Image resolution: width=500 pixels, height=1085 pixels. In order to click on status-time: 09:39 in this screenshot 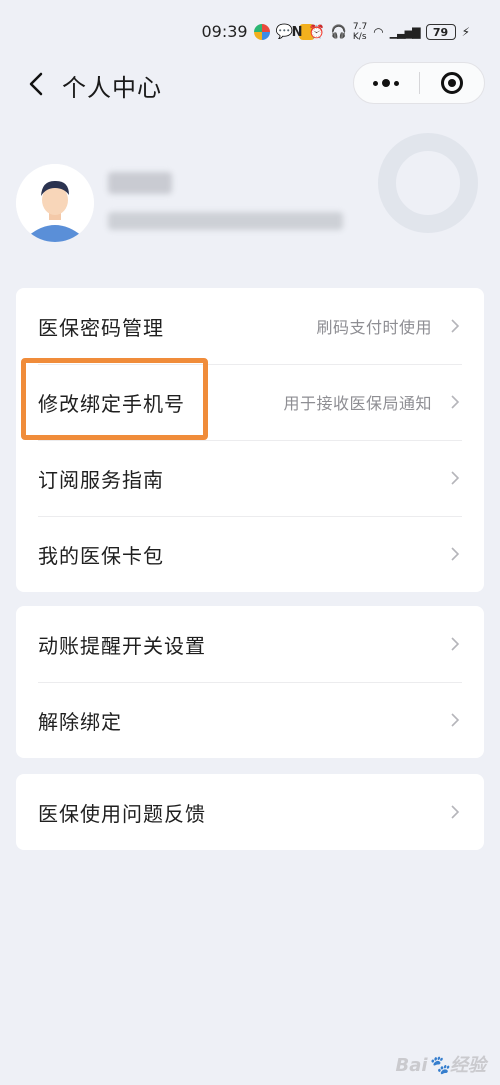, I will do `click(224, 31)`.